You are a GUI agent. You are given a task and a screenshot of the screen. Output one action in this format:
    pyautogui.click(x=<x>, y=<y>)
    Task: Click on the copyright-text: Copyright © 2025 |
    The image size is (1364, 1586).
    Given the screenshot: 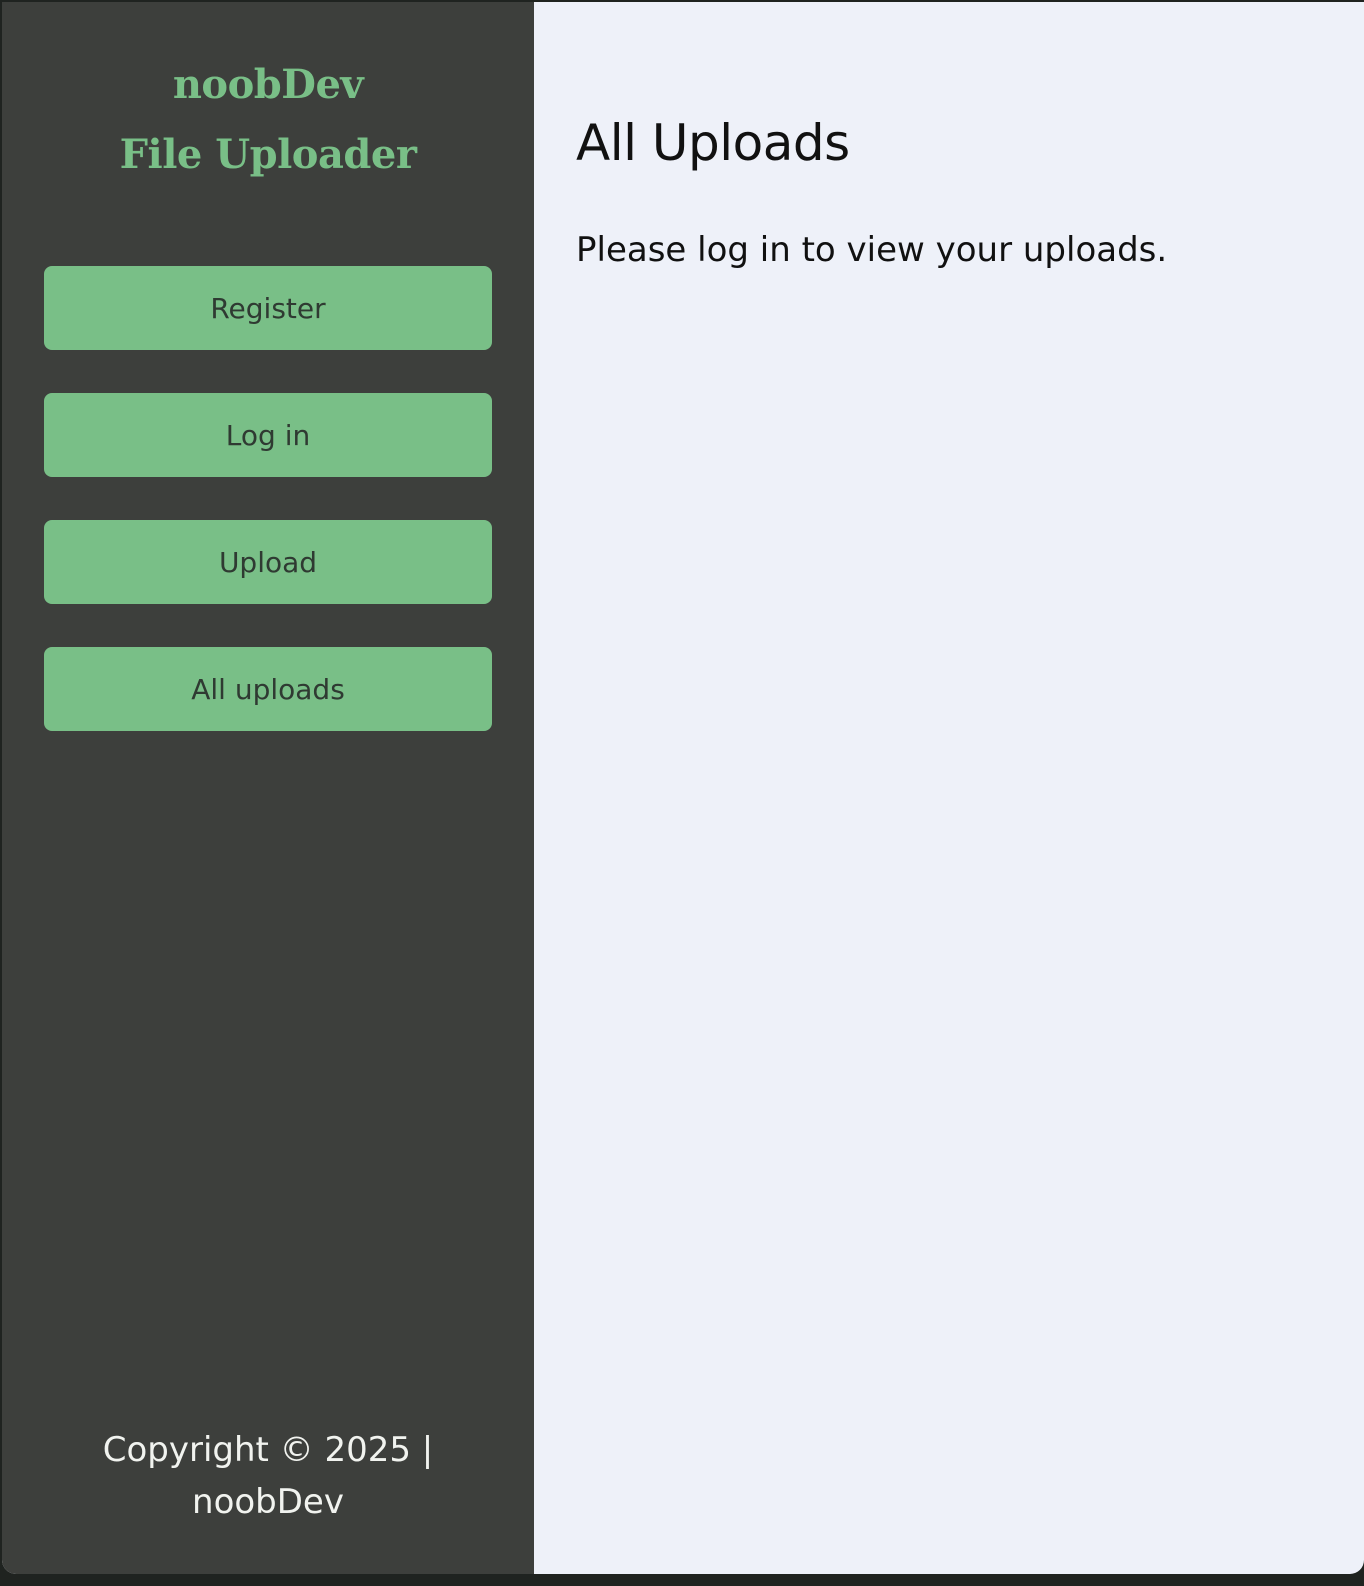 What is the action you would take?
    pyautogui.click(x=268, y=1450)
    